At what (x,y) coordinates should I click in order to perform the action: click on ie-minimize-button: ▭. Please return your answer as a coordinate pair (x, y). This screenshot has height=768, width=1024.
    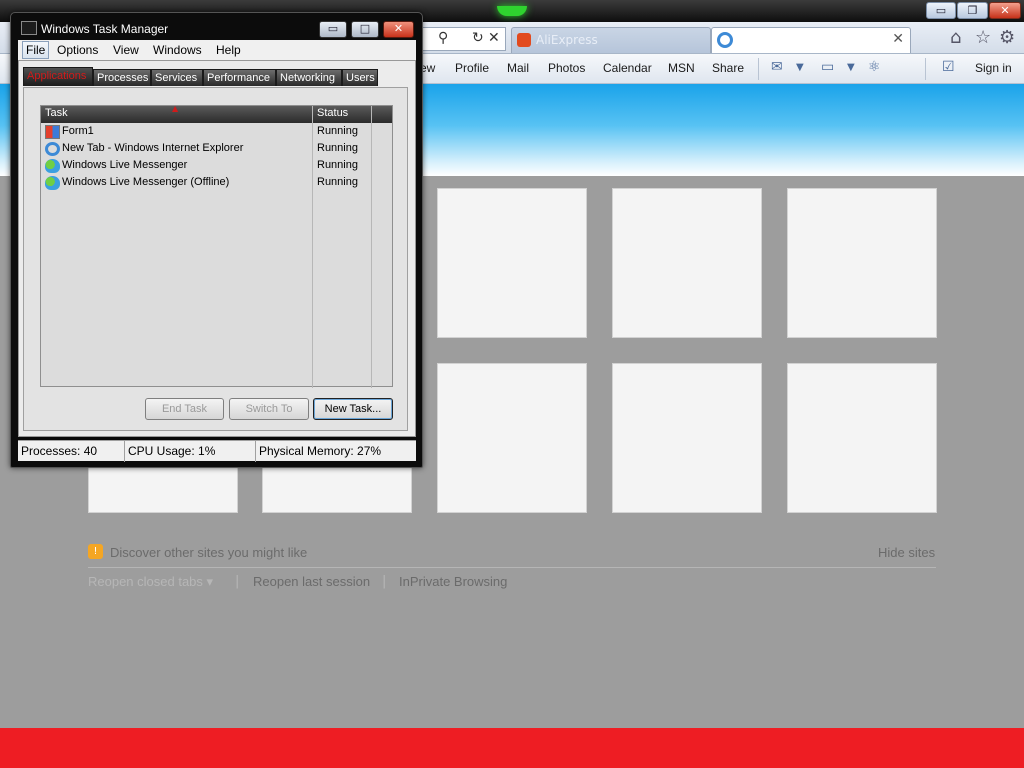
    Looking at the image, I should click on (941, 10).